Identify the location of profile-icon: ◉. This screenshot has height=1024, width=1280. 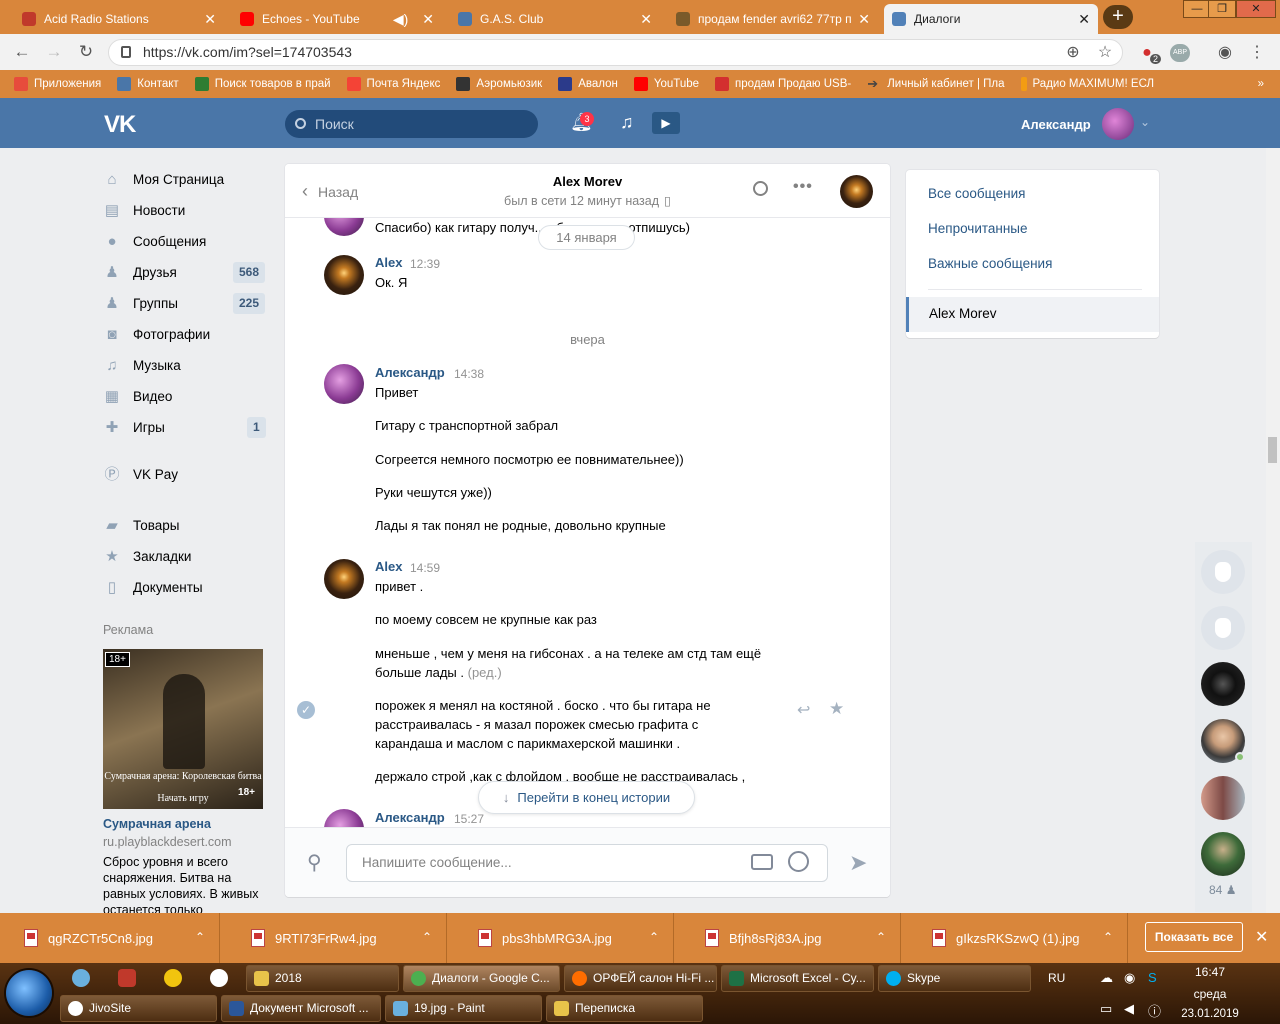
(1225, 53).